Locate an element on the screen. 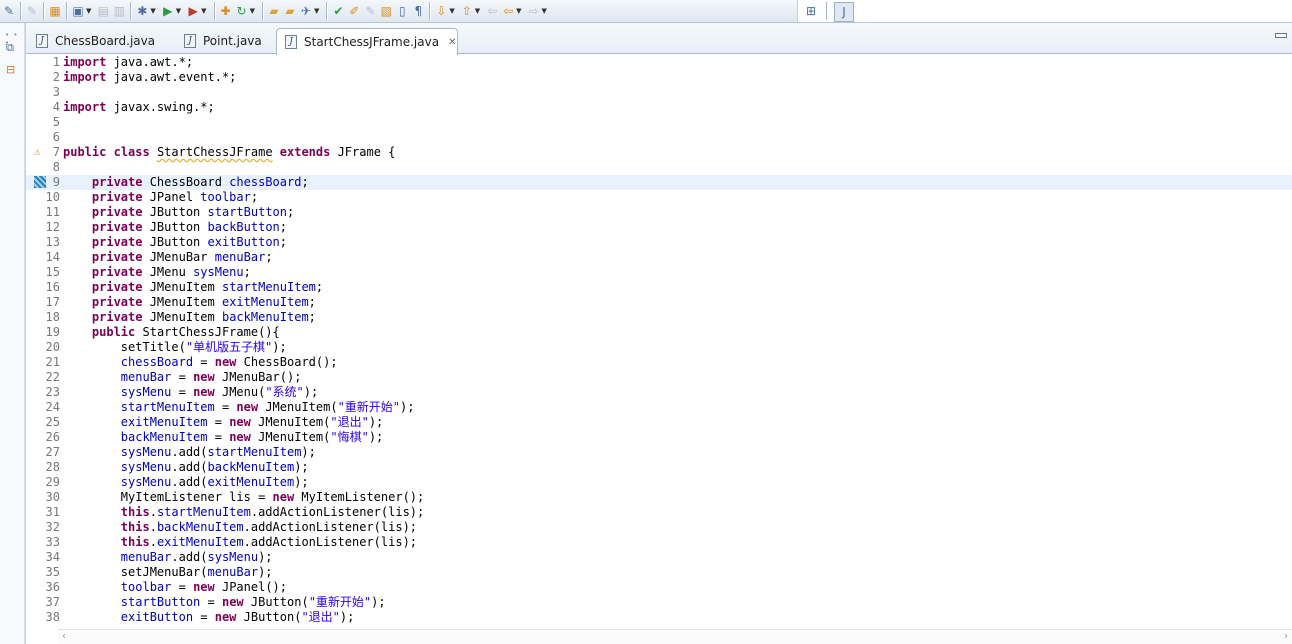 Image resolution: width=1292 pixels, height=644 pixels. code-line: 21 chessBoard = new ChessBoard(); is located at coordinates (659, 362).